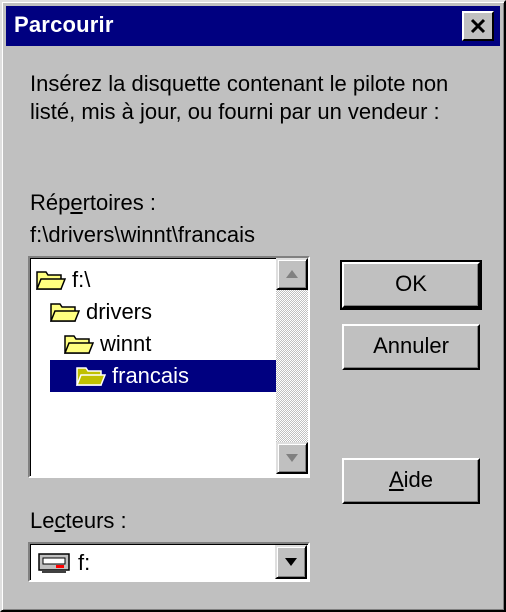 This screenshot has height=612, width=506. What do you see at coordinates (411, 285) in the screenshot?
I see `ok-button: OK` at bounding box center [411, 285].